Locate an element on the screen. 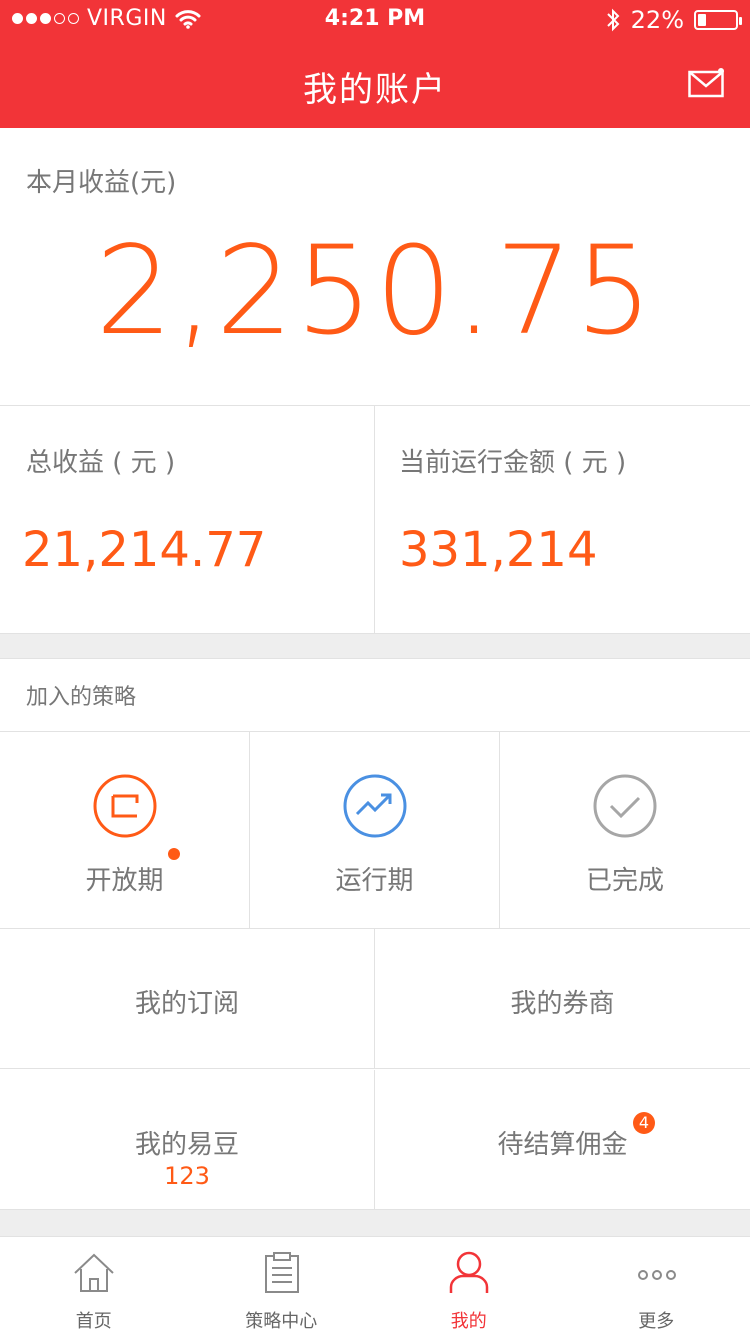  menu-label: 我的券商 is located at coordinates (562, 1004).